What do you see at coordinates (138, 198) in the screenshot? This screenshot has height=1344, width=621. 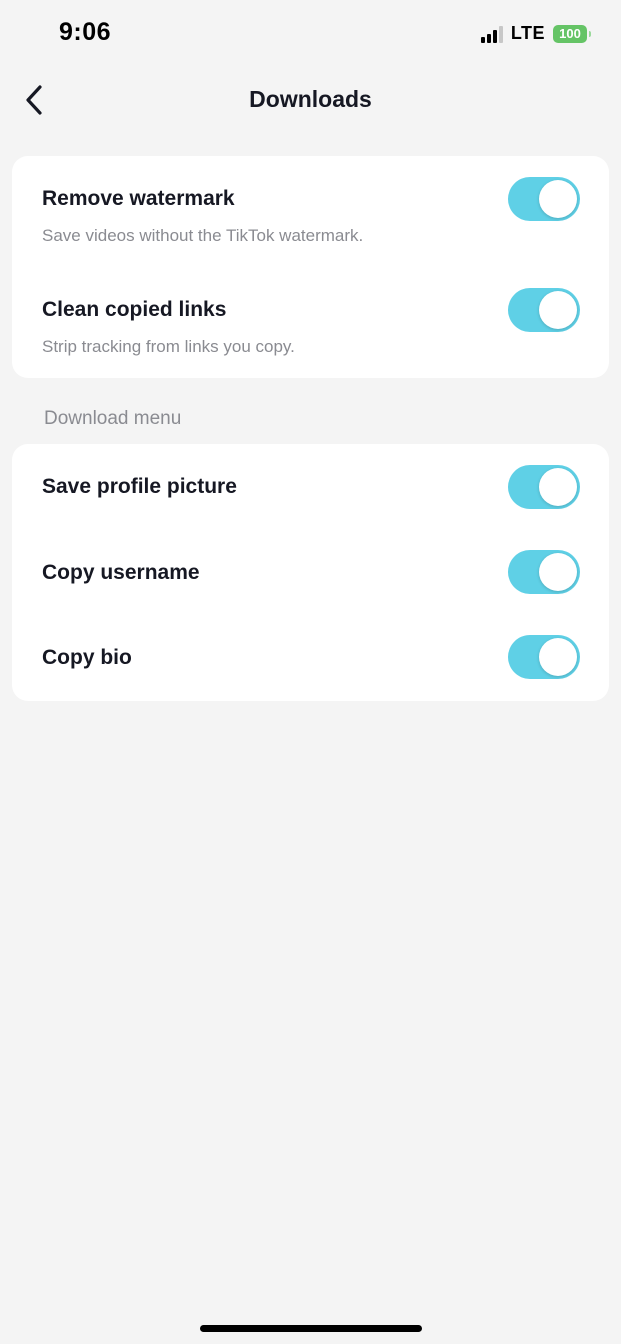 I see `setting-label: Remove watermark` at bounding box center [138, 198].